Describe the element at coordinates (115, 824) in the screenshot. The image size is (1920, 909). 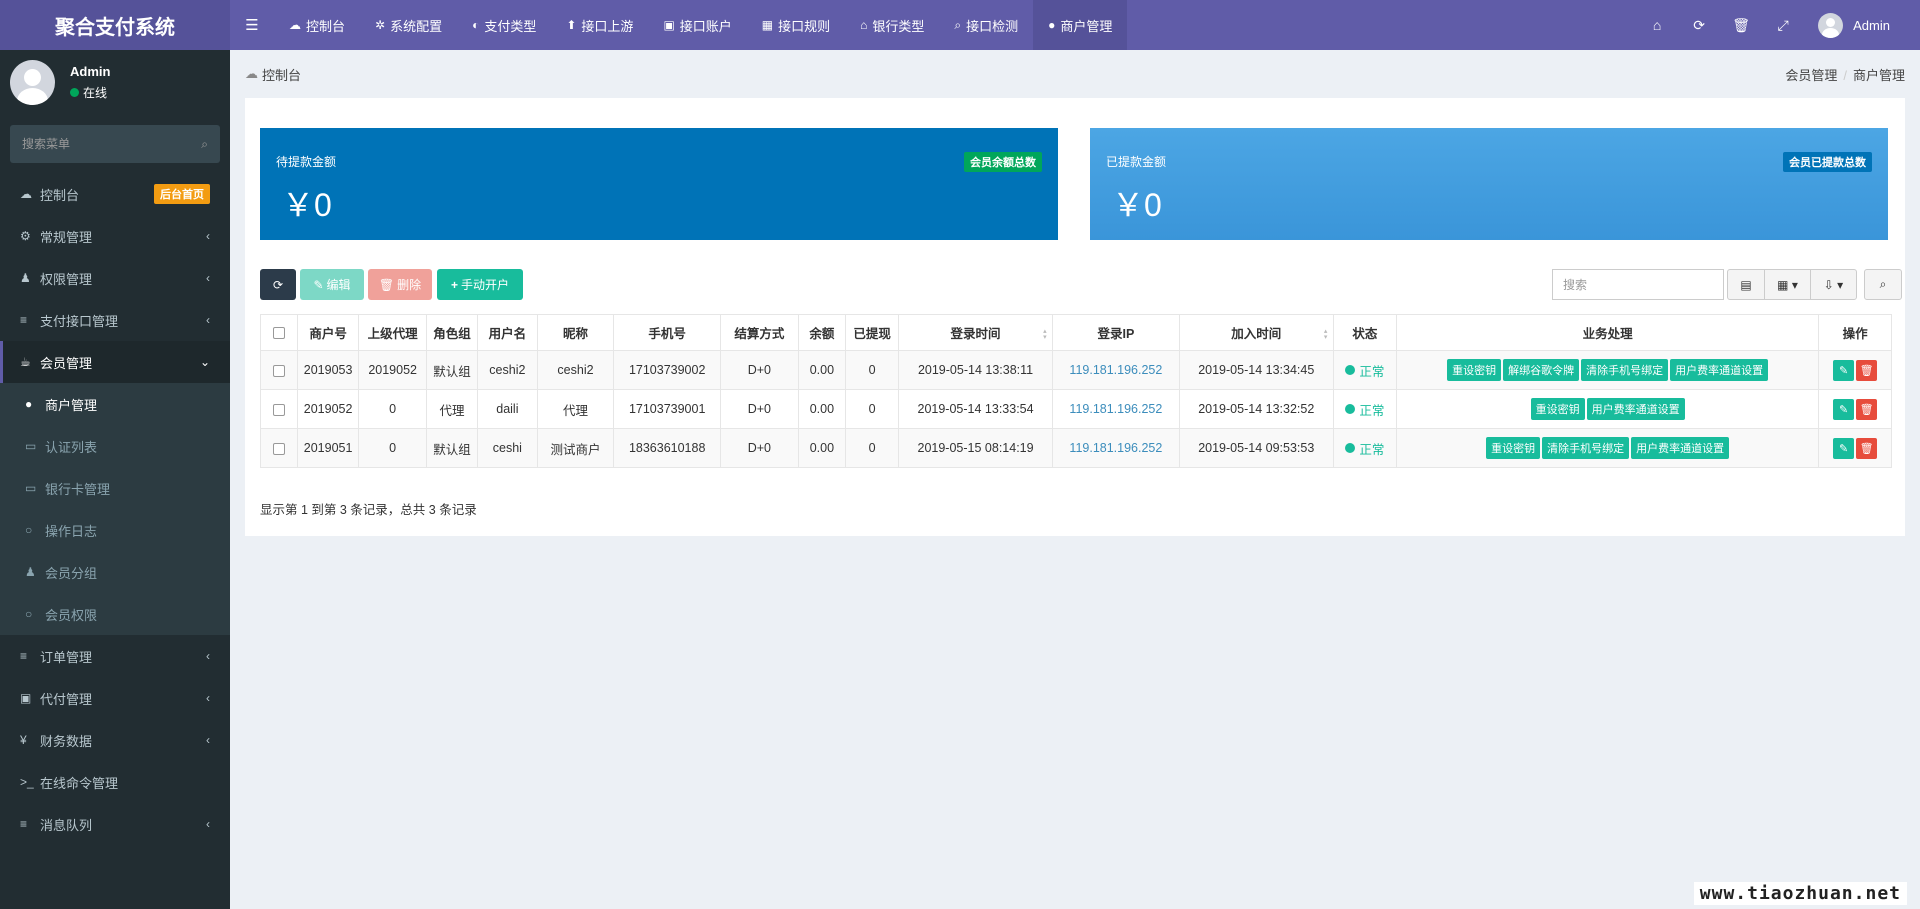
I see `sidebar-item-queue: ≡ 消息队列 ‹` at that location.